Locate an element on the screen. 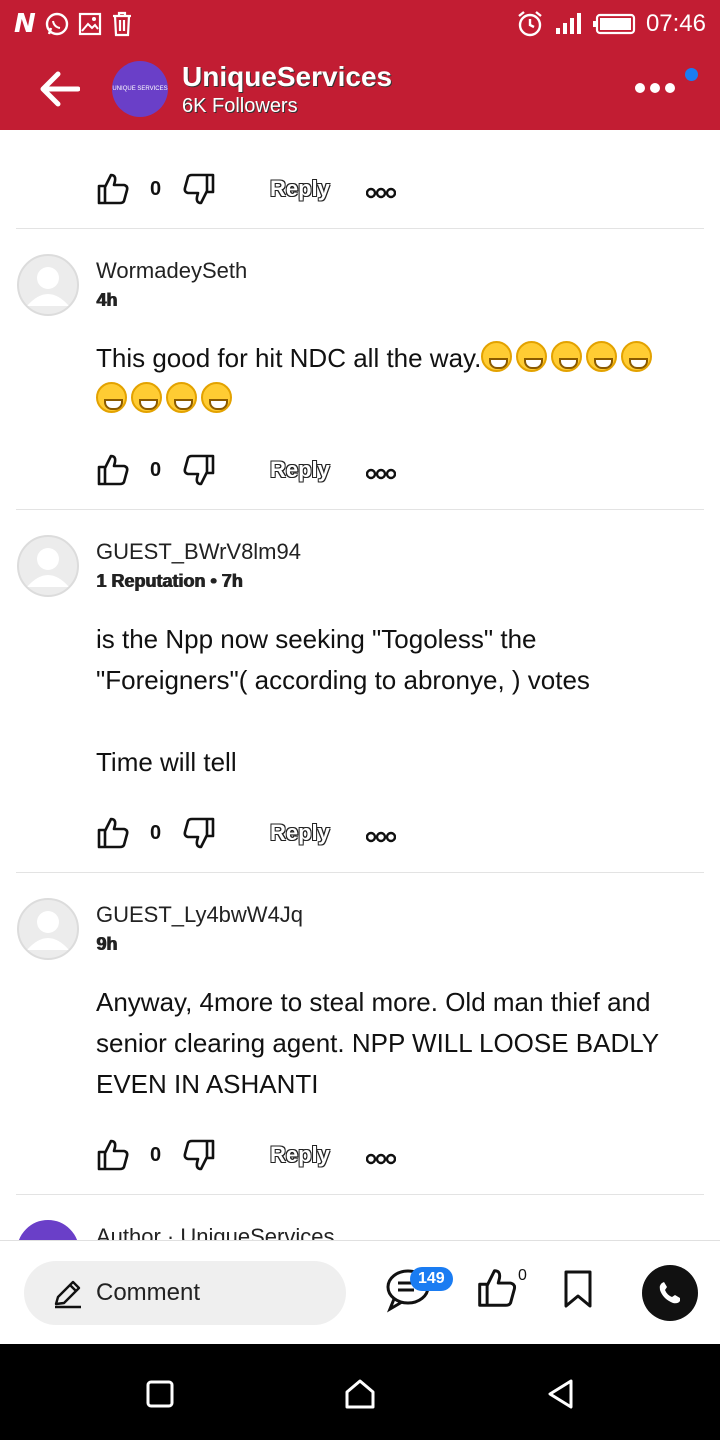 The image size is (720, 1440). gallery-icon is located at coordinates (89, 24).